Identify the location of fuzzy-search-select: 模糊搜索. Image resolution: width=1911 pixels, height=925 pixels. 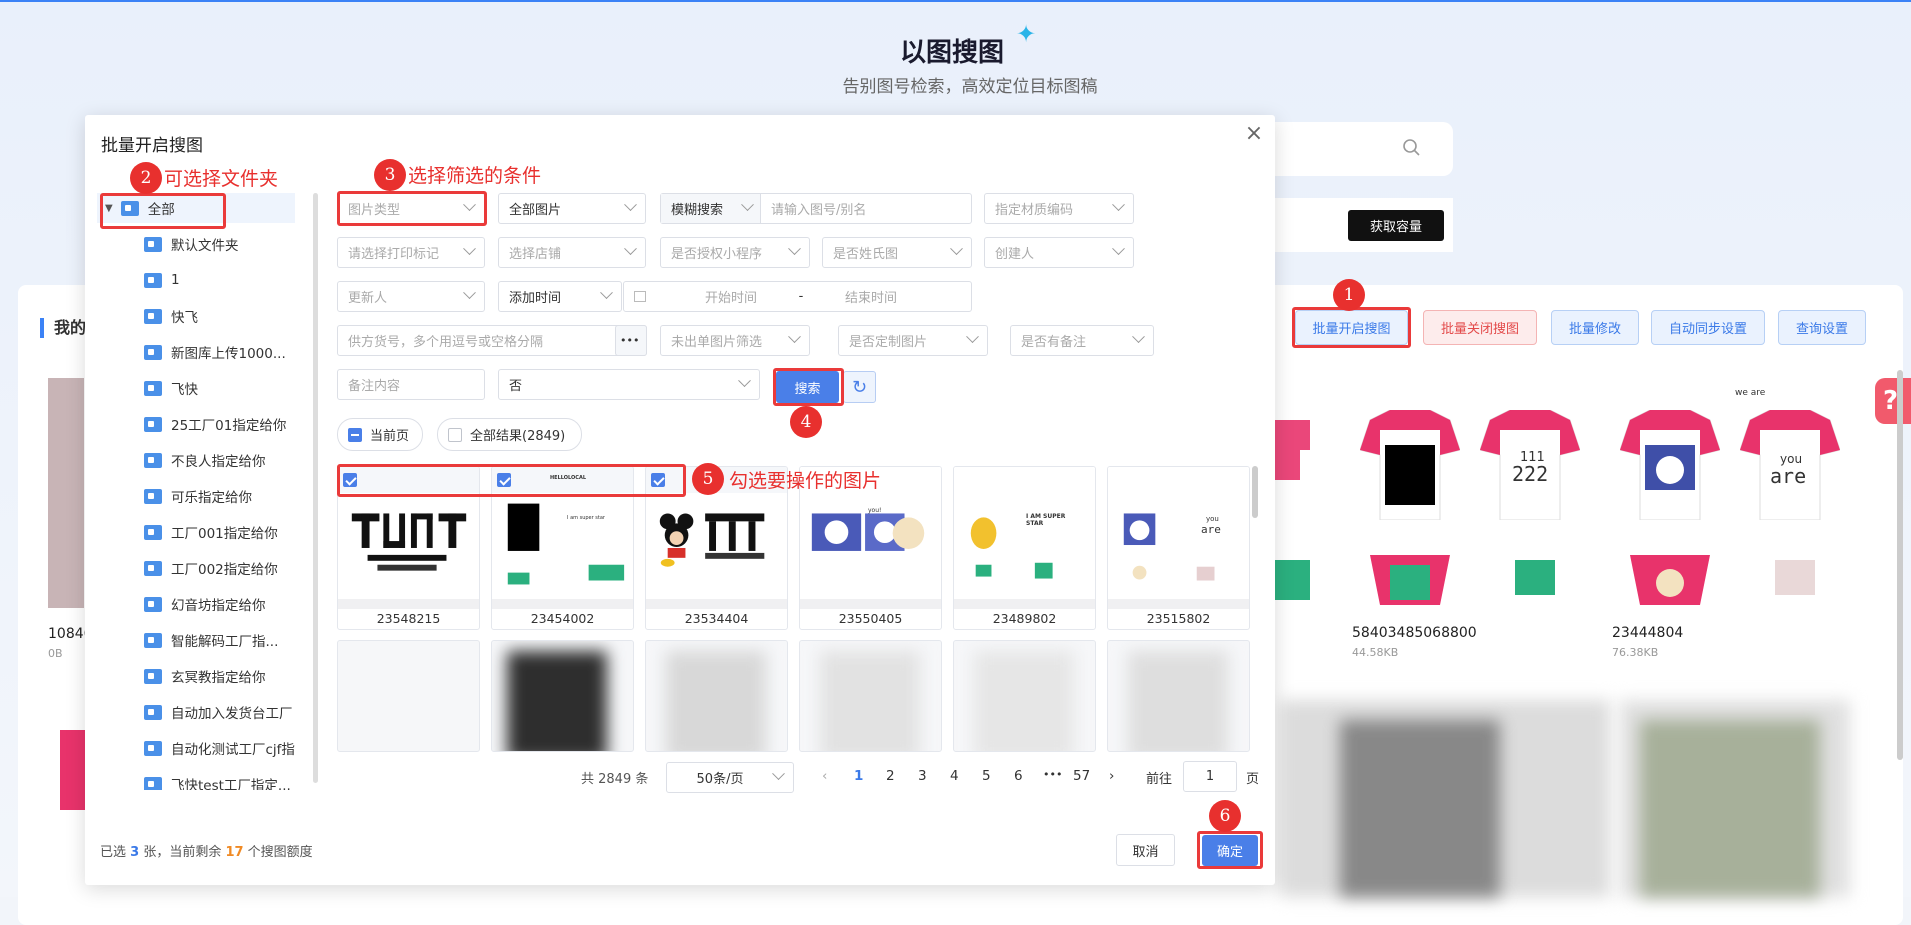
(711, 208).